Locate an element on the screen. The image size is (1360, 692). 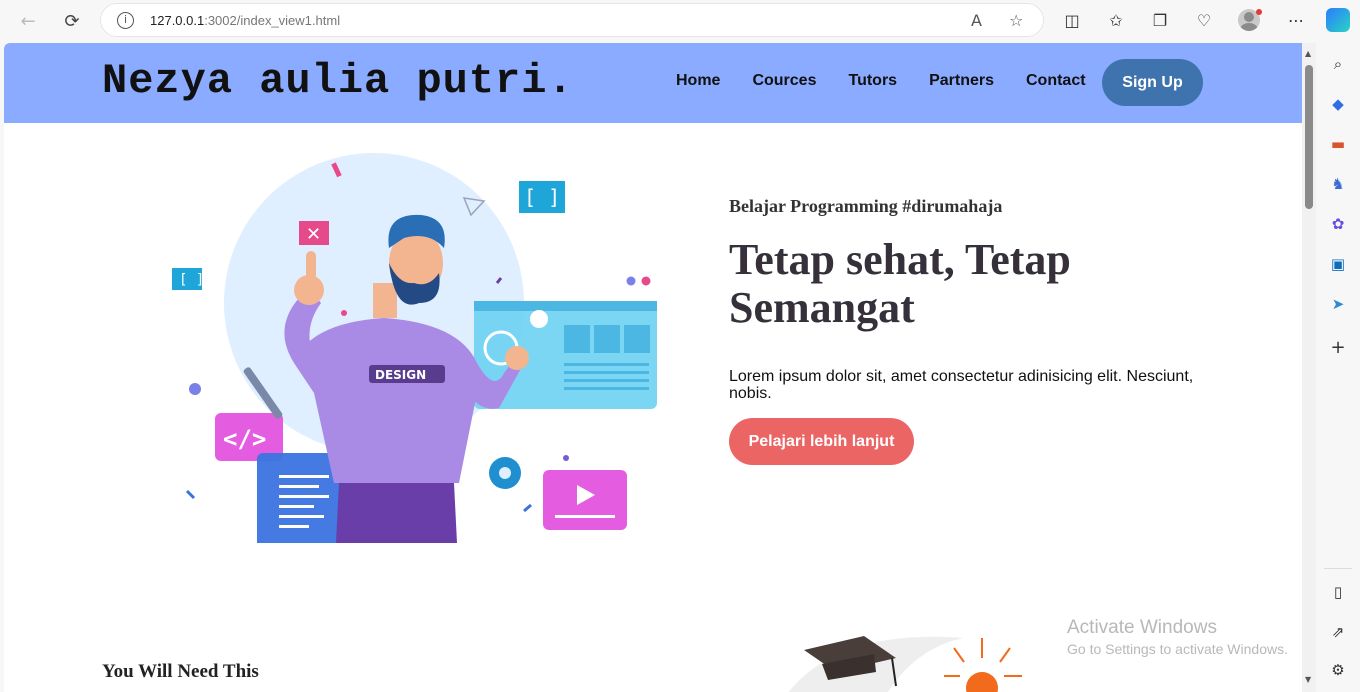
person-hand-right is located at coordinates (517, 358).